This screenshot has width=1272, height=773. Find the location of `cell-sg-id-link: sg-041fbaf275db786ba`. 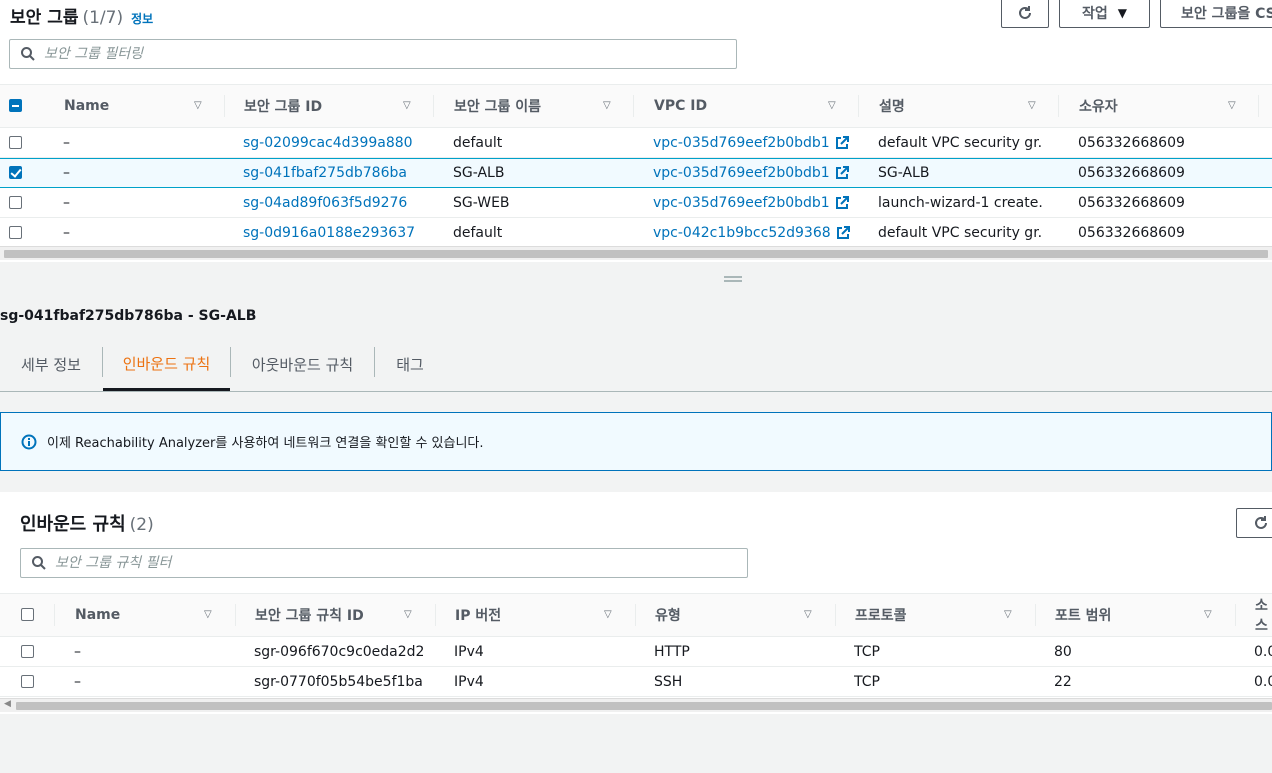

cell-sg-id-link: sg-041fbaf275db786ba is located at coordinates (325, 173).